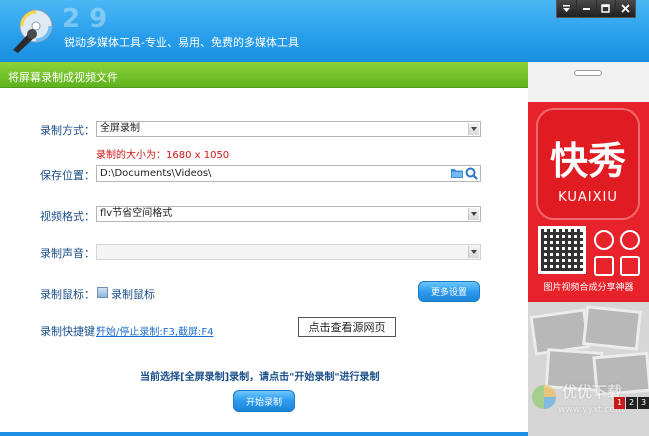 This screenshot has width=649, height=436. Describe the element at coordinates (625, 8) in the screenshot. I see `close-icon` at that location.